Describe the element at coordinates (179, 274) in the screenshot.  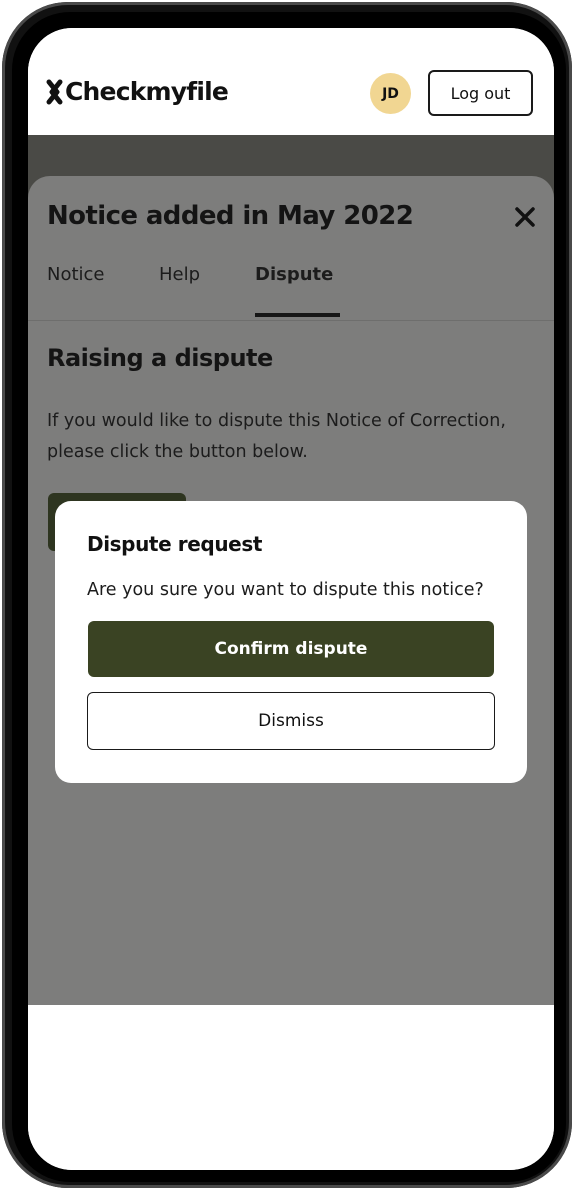
I see `tab-help: Help` at that location.